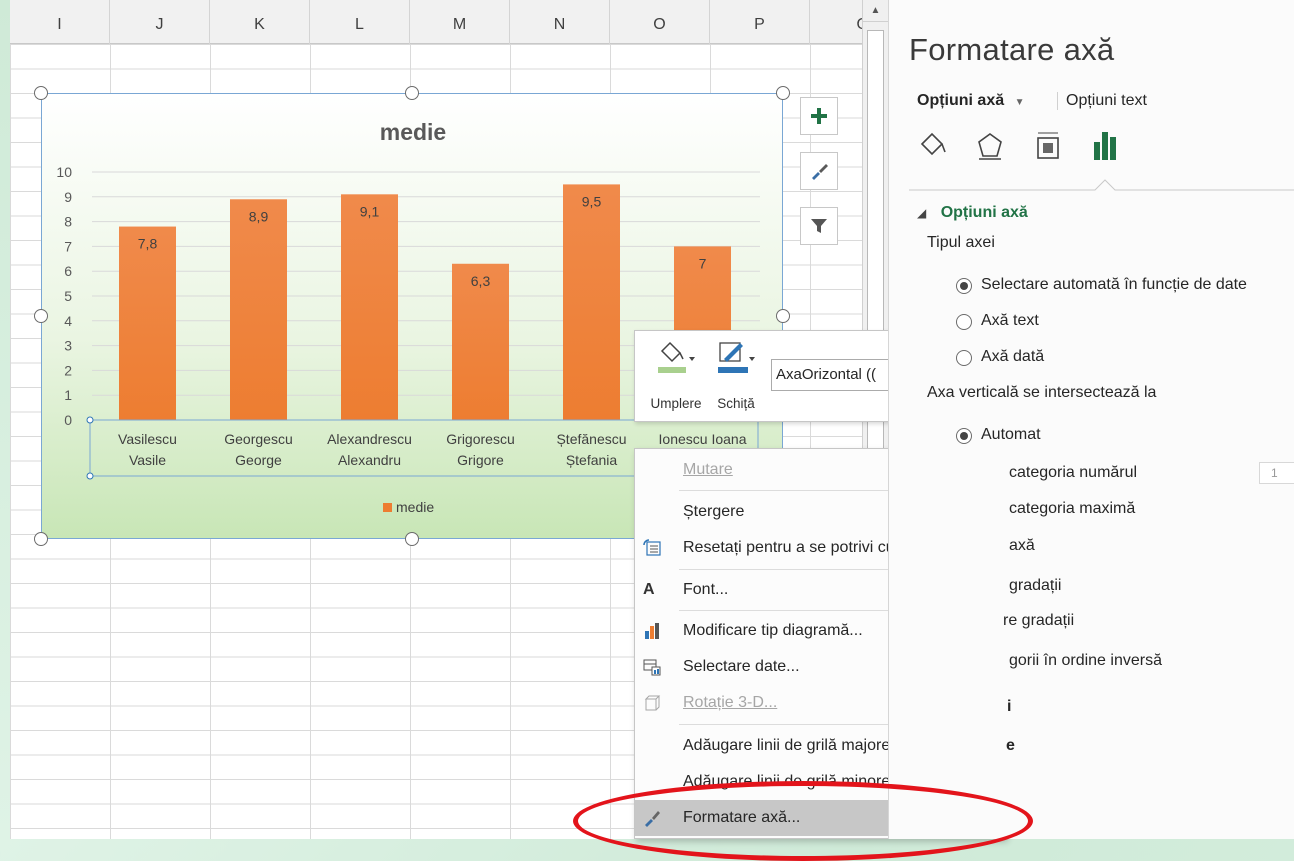 This screenshot has width=1294, height=861. What do you see at coordinates (412, 93) in the screenshot?
I see `resize-handle-top` at bounding box center [412, 93].